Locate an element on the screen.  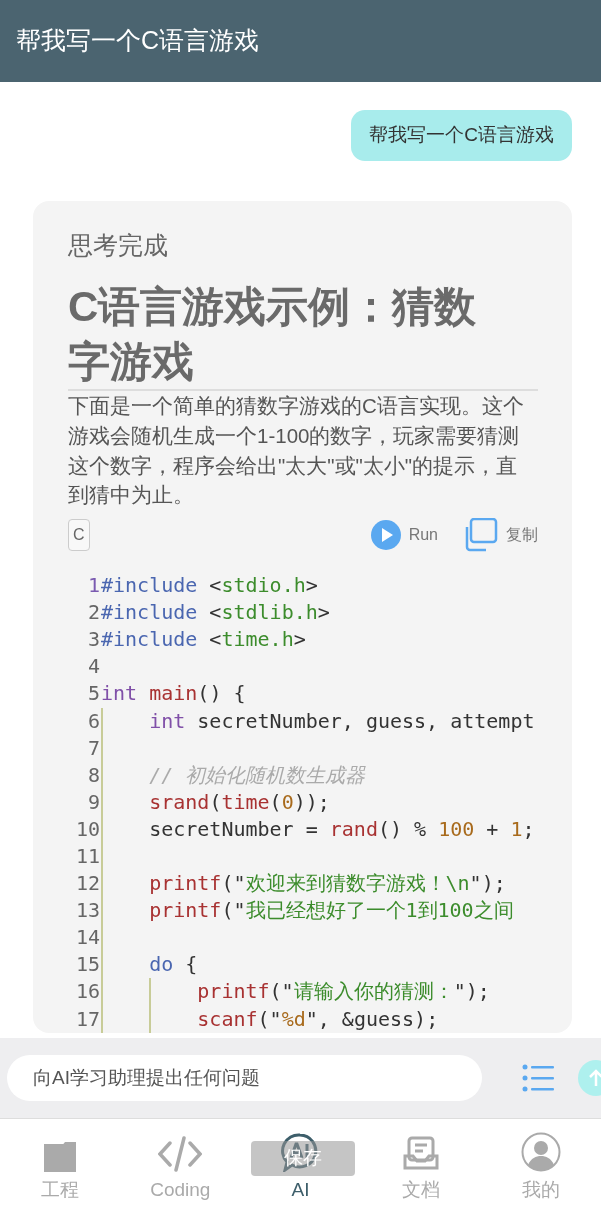
code-line: scanf("%d", &guess); is located at coordinates (318, 1019).